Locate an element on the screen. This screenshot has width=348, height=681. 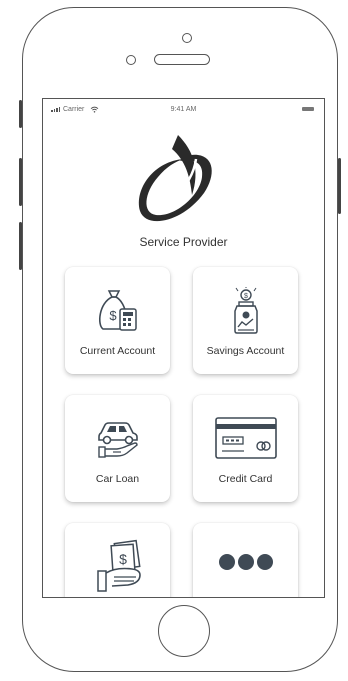
money-bag-calculator-icon: $ is located at coordinates (117, 310).